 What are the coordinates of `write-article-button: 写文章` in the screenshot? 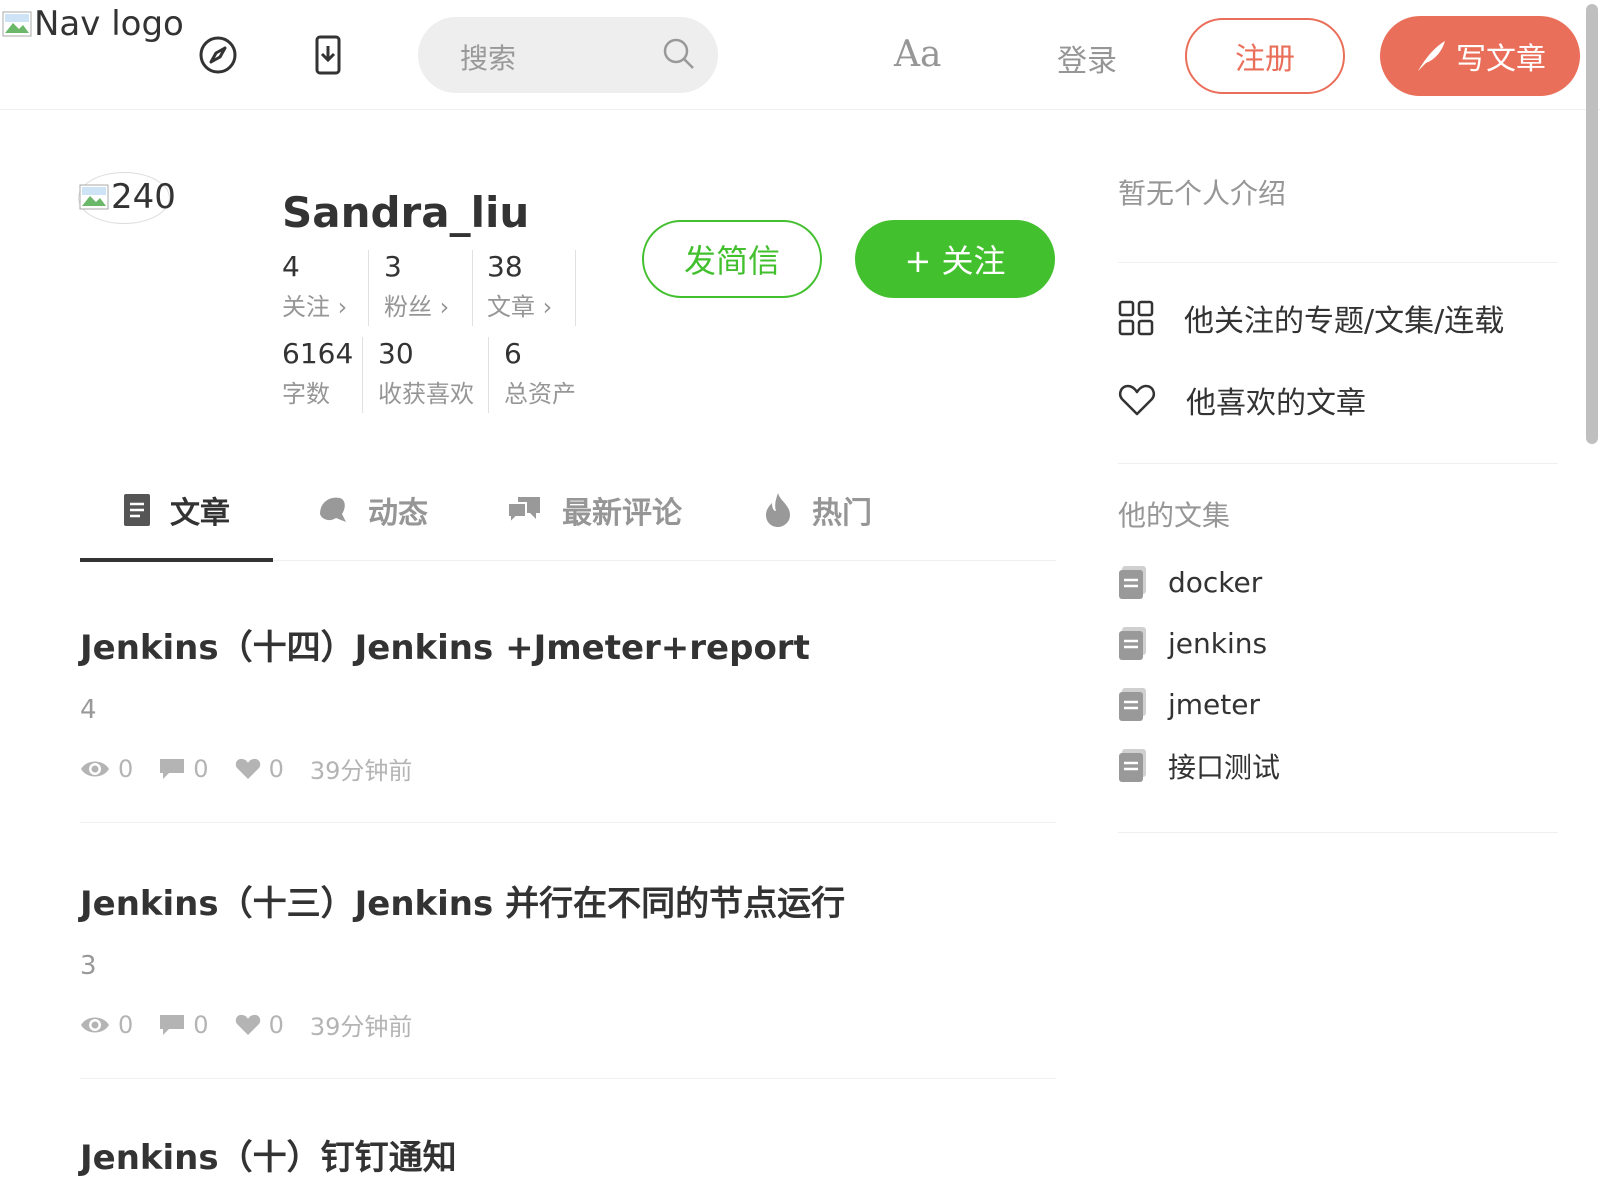 It's located at (1480, 56).